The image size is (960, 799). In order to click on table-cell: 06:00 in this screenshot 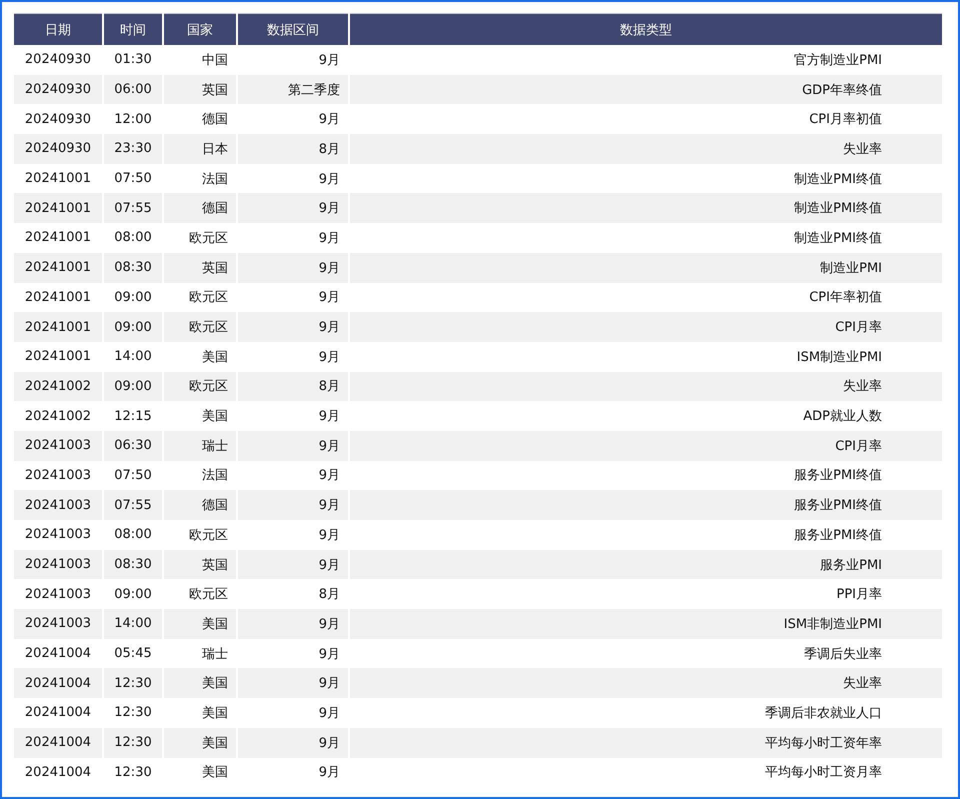, I will do `click(133, 89)`.